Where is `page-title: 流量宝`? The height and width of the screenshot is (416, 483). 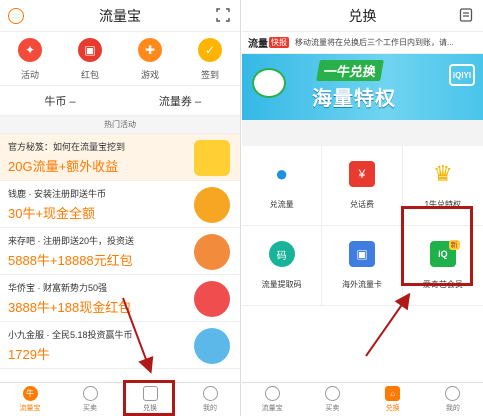
page-title: 流量宝 is located at coordinates (120, 15).